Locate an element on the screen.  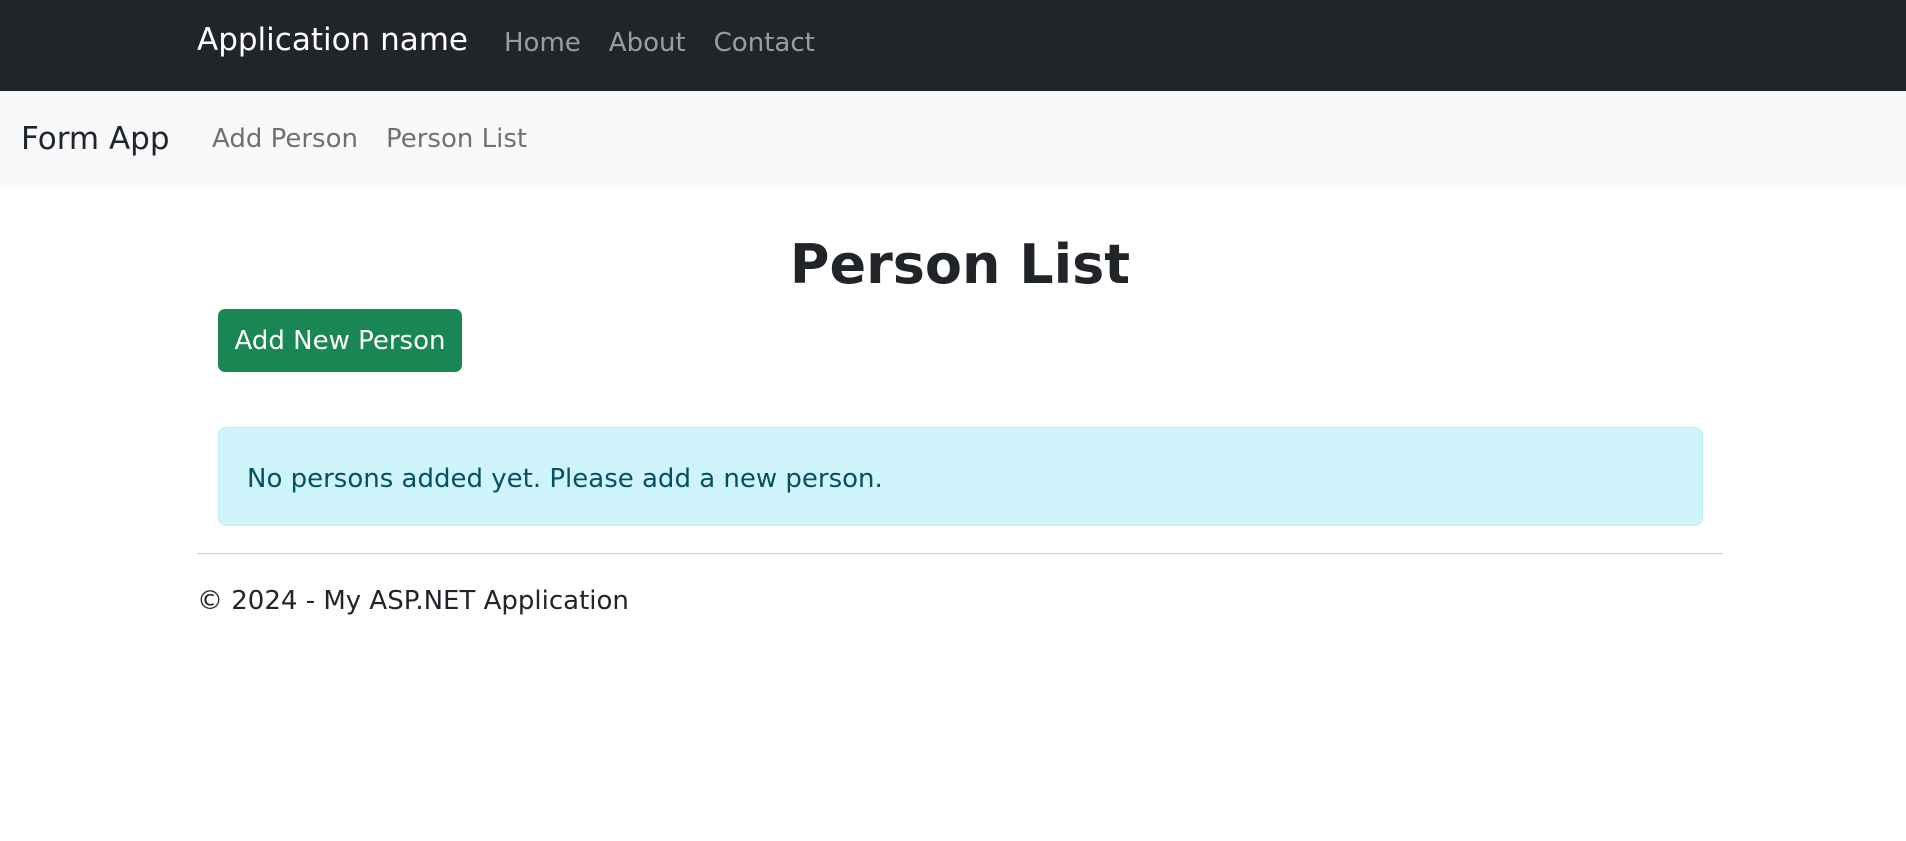
nav-link-contact: Contact is located at coordinates (764, 43).